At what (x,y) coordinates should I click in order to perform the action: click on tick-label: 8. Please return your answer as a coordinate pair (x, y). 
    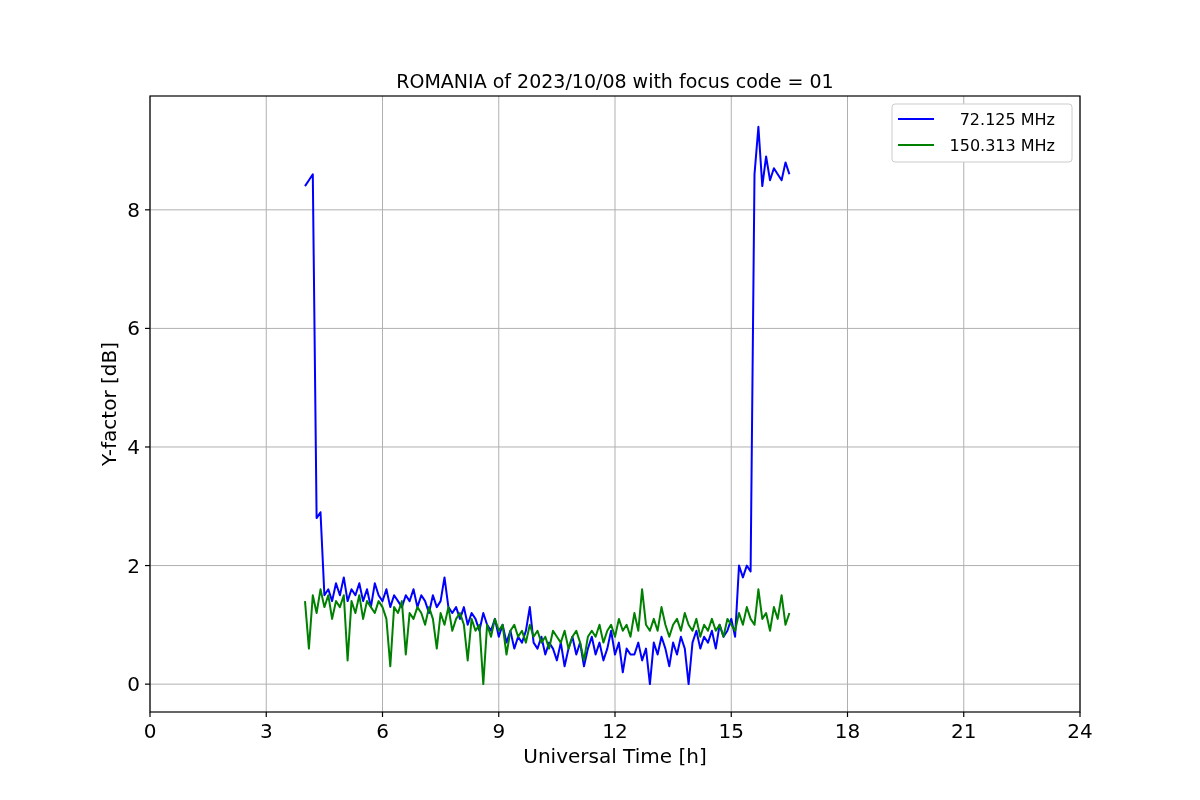
    Looking at the image, I should click on (133, 209).